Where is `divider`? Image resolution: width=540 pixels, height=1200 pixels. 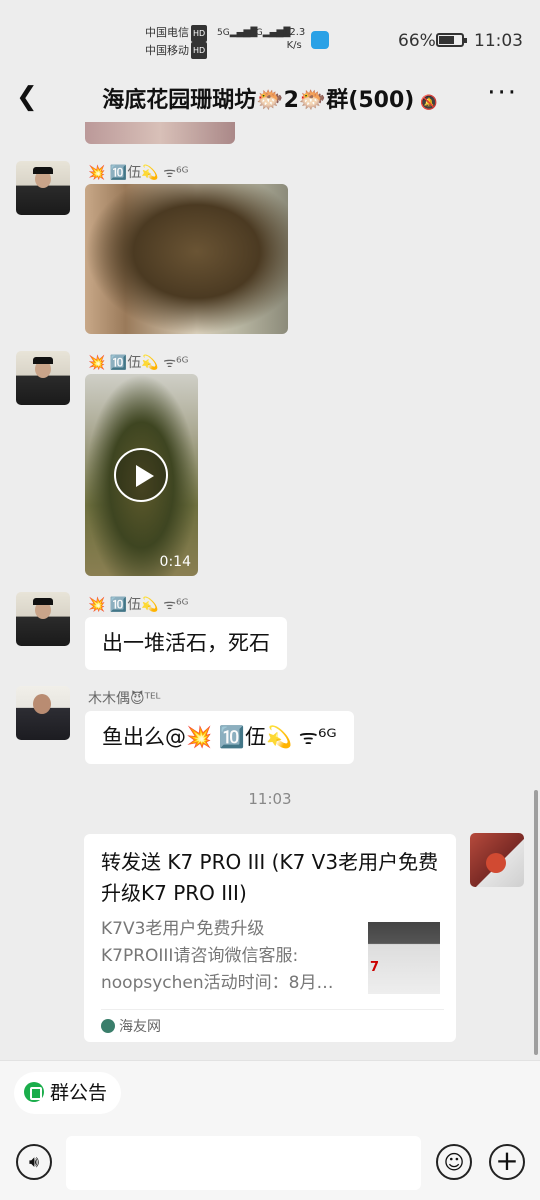 divider is located at coordinates (272, 1009).